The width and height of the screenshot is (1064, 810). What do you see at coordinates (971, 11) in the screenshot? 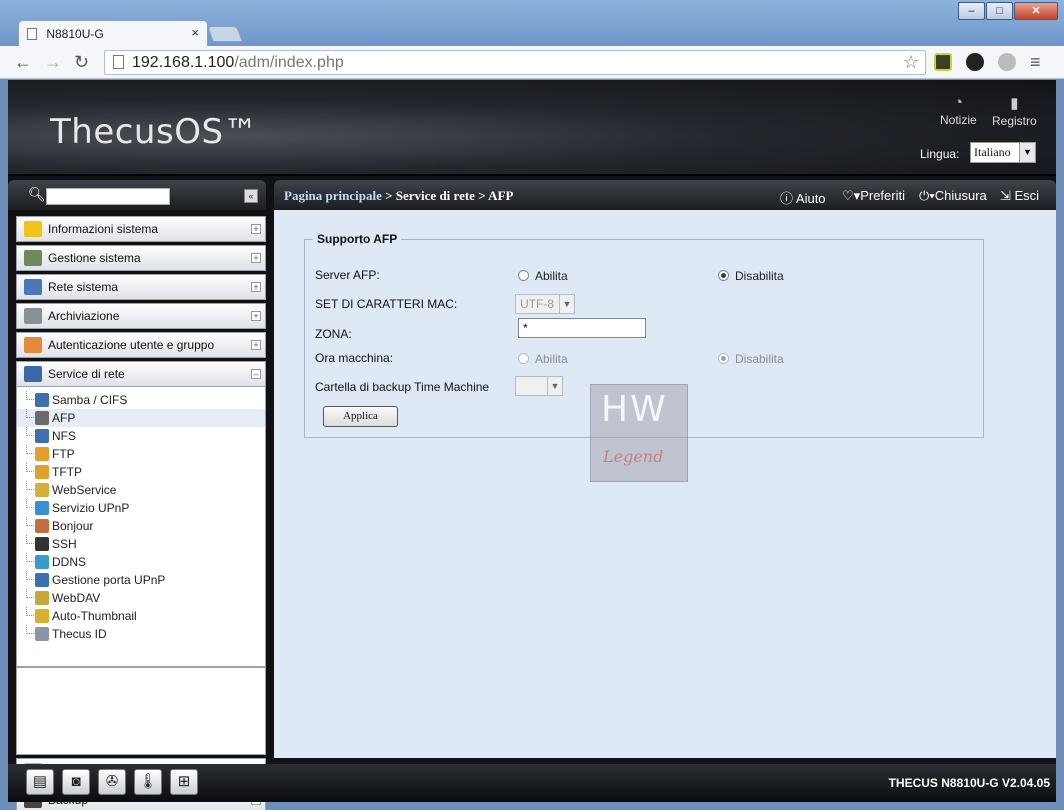
I see `minimize-button: –` at bounding box center [971, 11].